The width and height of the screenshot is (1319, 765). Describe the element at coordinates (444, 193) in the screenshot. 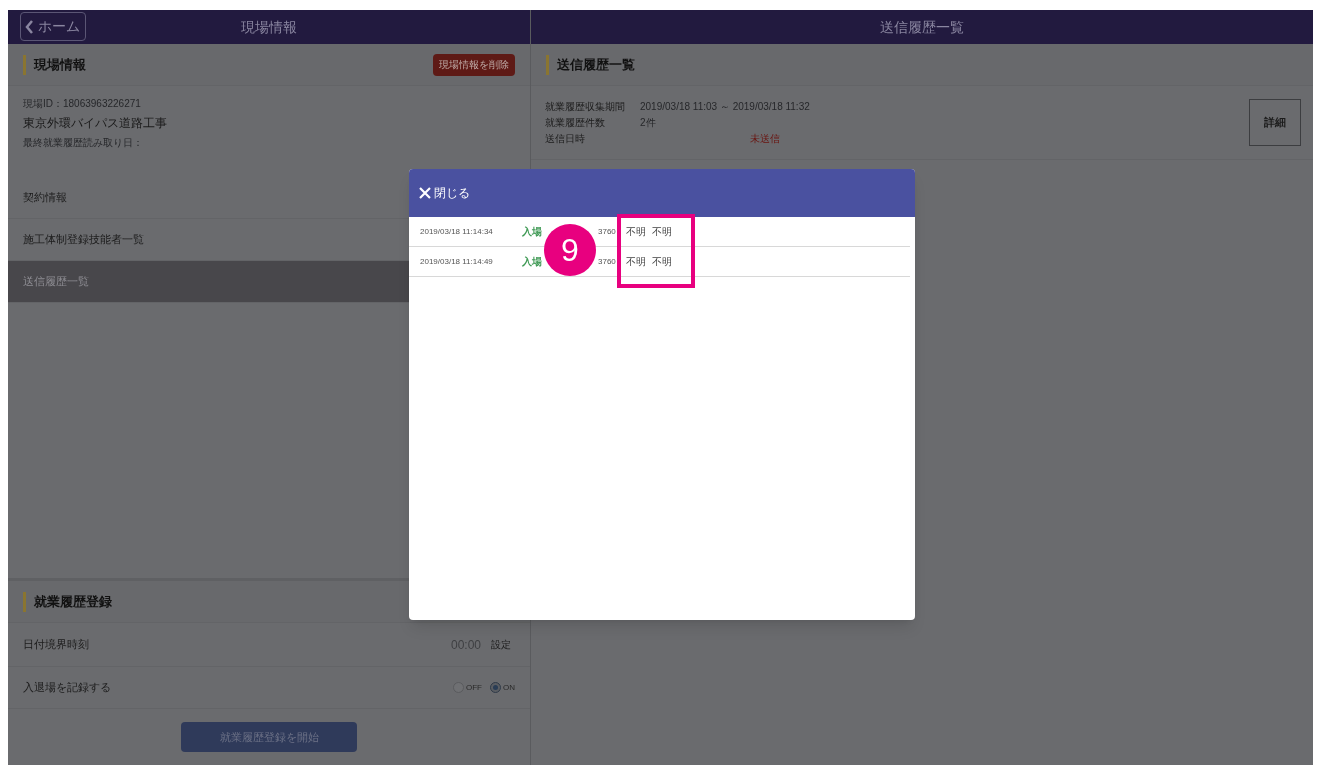

I see `close-button: 閉じる` at that location.